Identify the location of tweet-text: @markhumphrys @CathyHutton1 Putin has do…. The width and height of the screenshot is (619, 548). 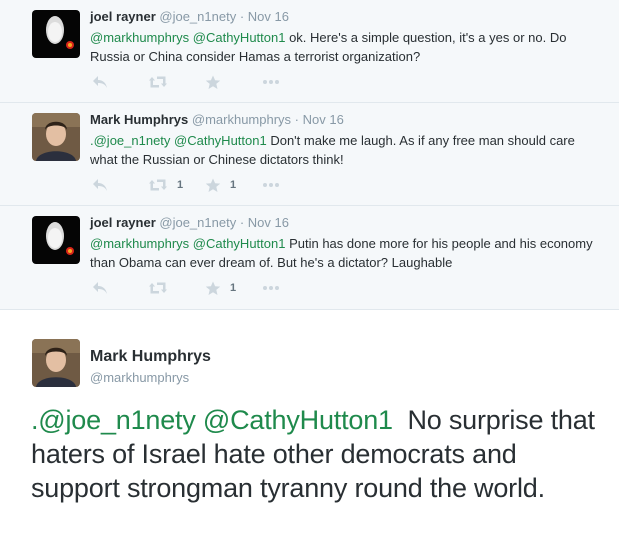
(345, 253).